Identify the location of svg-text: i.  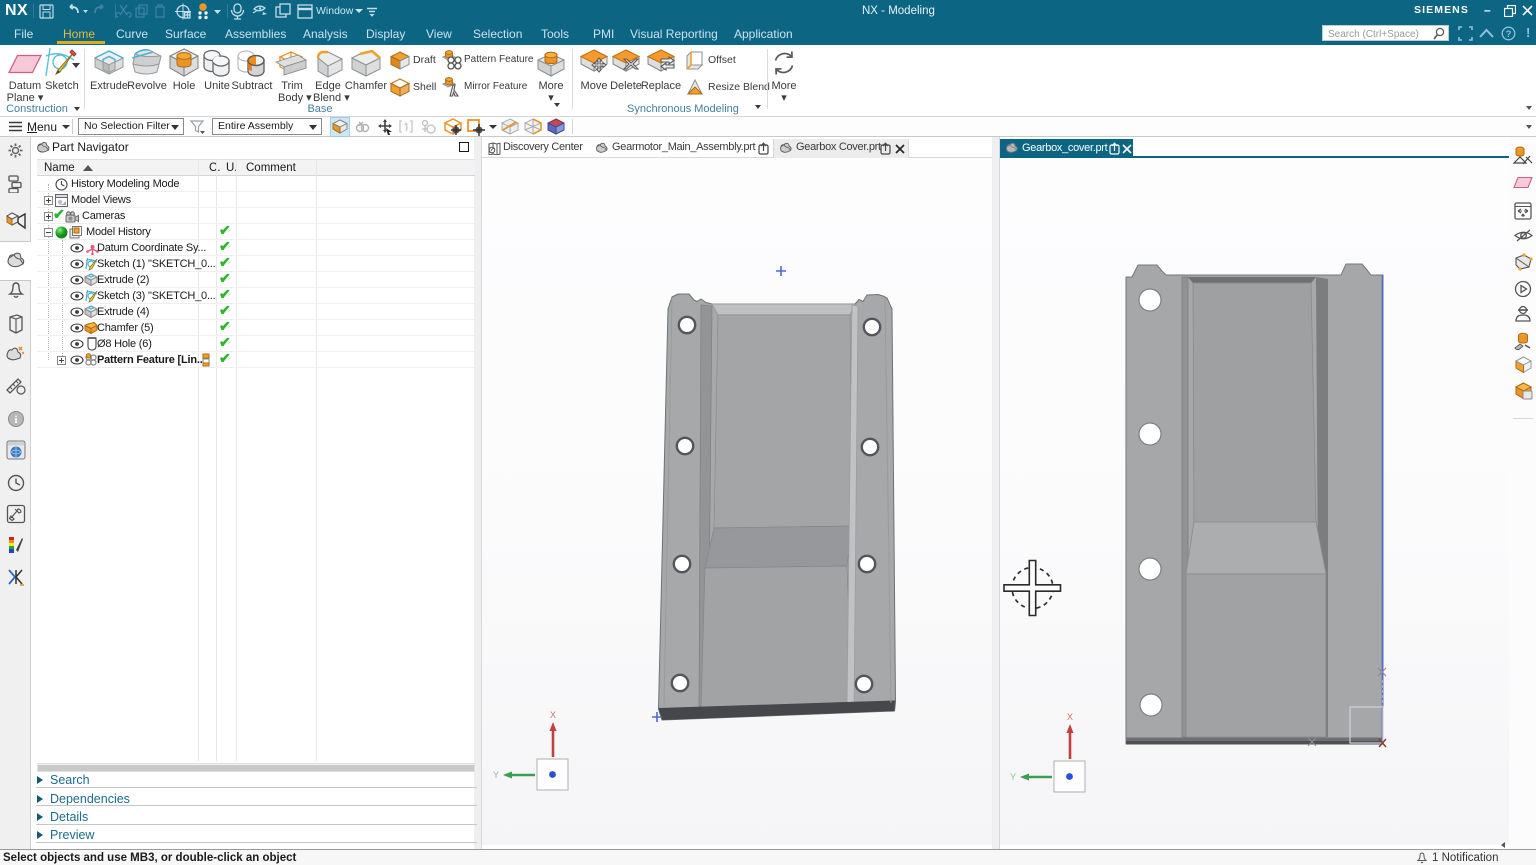
(15, 420).